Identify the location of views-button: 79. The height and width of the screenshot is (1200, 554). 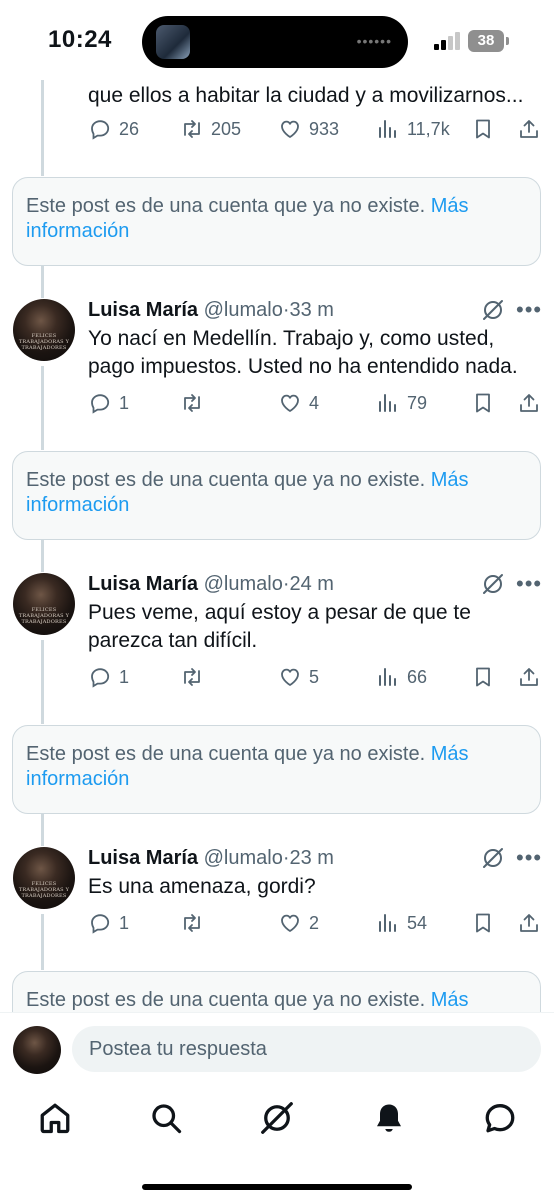
(401, 403).